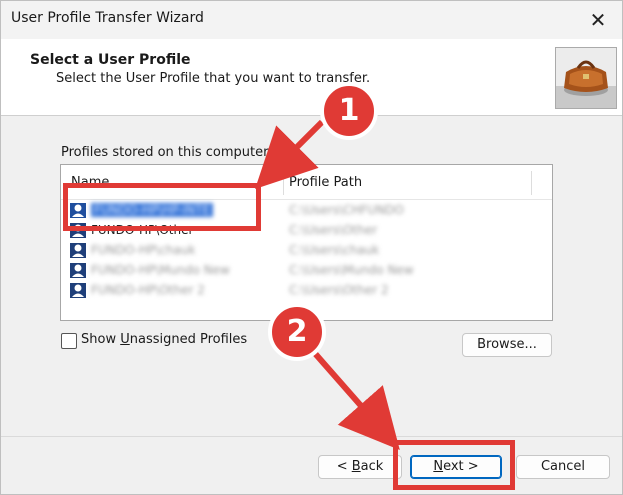  I want to click on profile-path: C:\Users\Other 2, so click(339, 290).